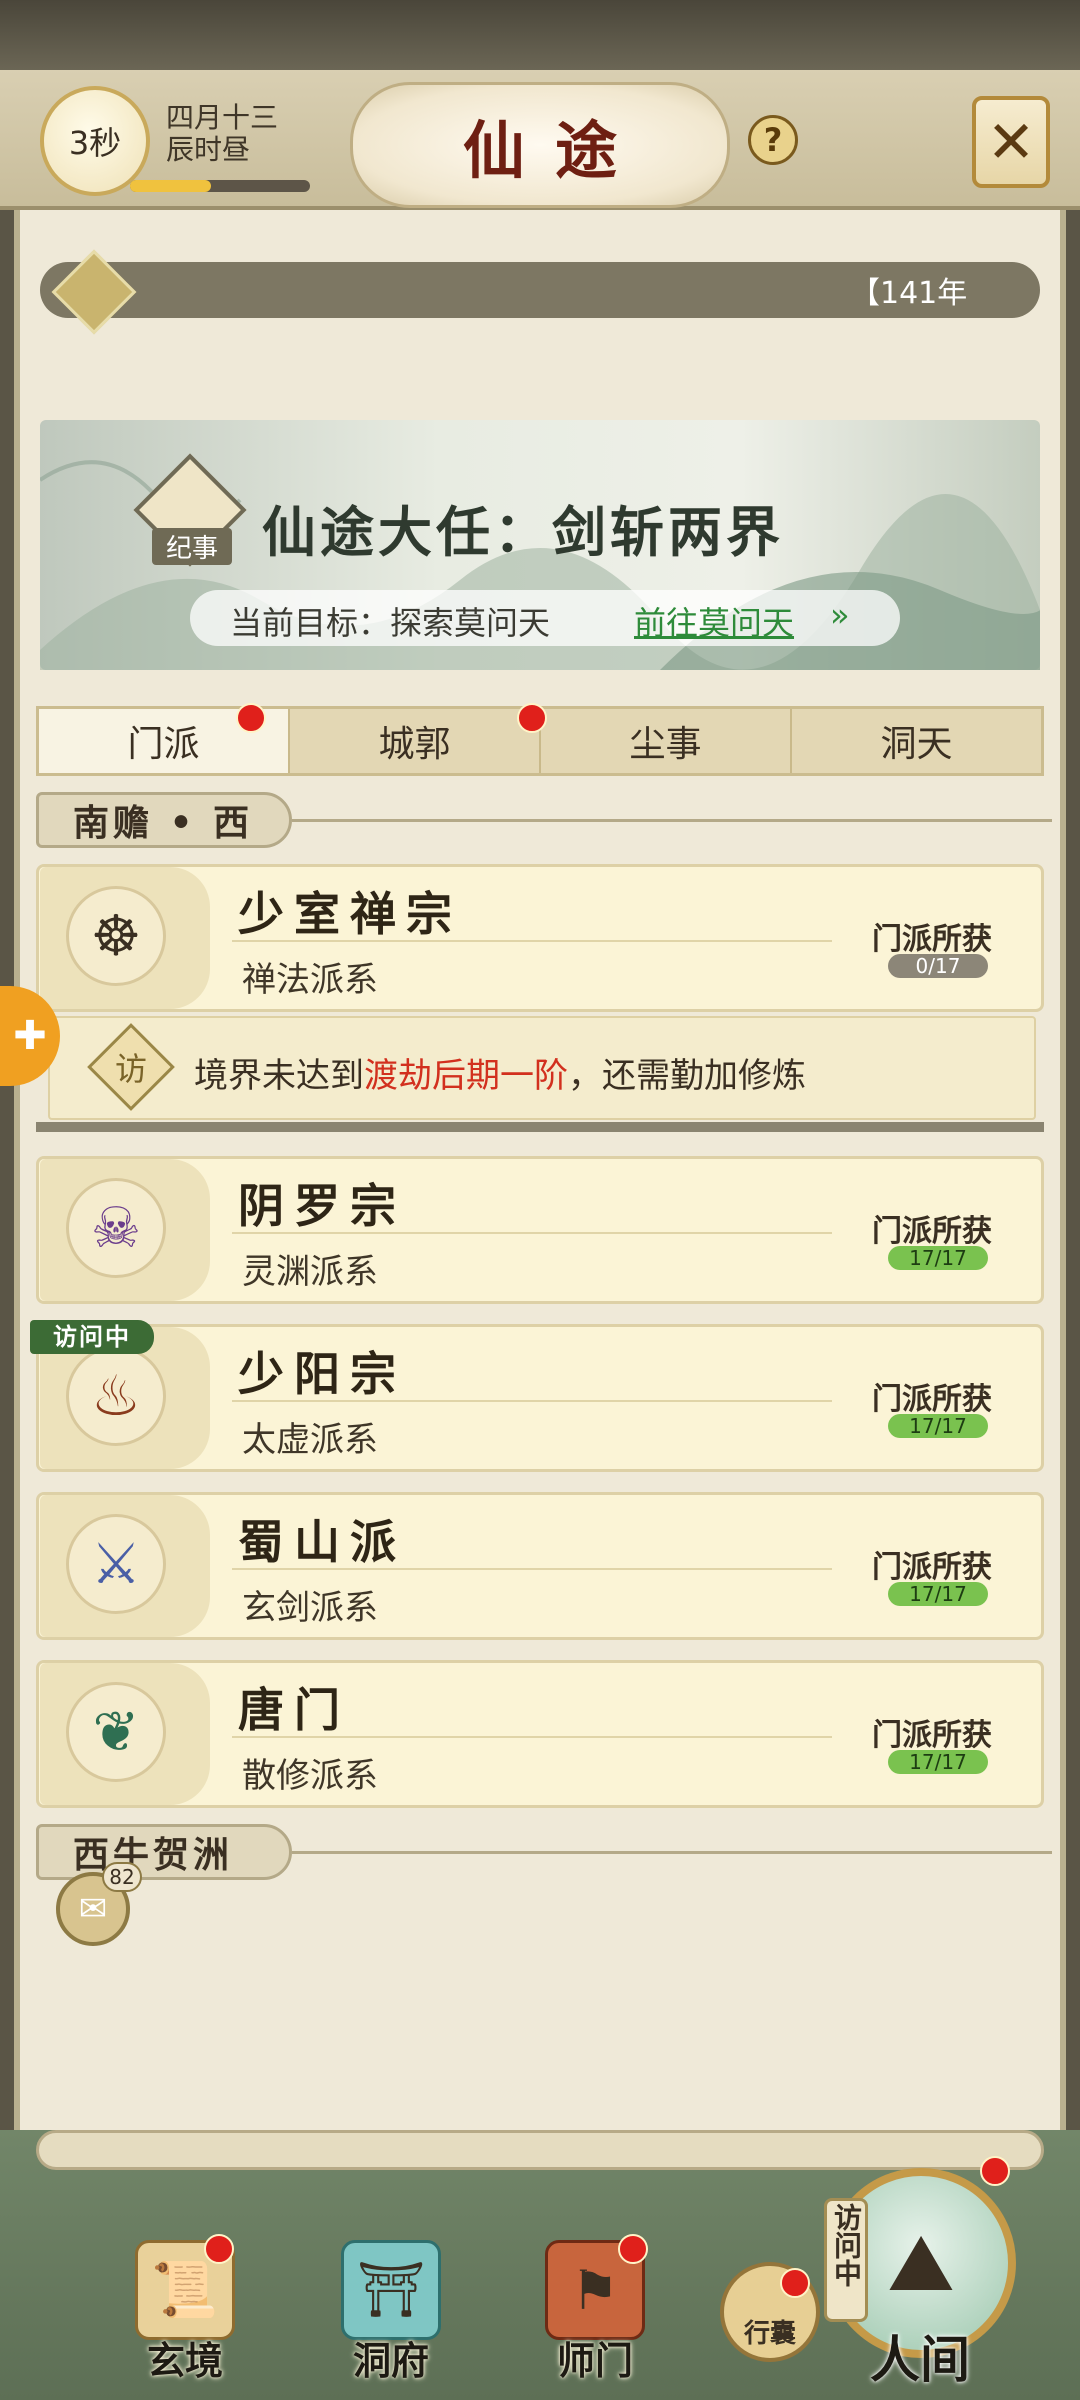 The height and width of the screenshot is (2400, 1080). What do you see at coordinates (220, 186) in the screenshot?
I see `time-progress-bar` at bounding box center [220, 186].